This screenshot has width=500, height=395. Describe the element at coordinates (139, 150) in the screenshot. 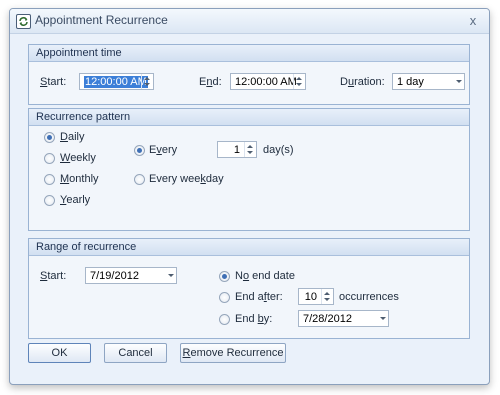

I see `every-radio` at that location.